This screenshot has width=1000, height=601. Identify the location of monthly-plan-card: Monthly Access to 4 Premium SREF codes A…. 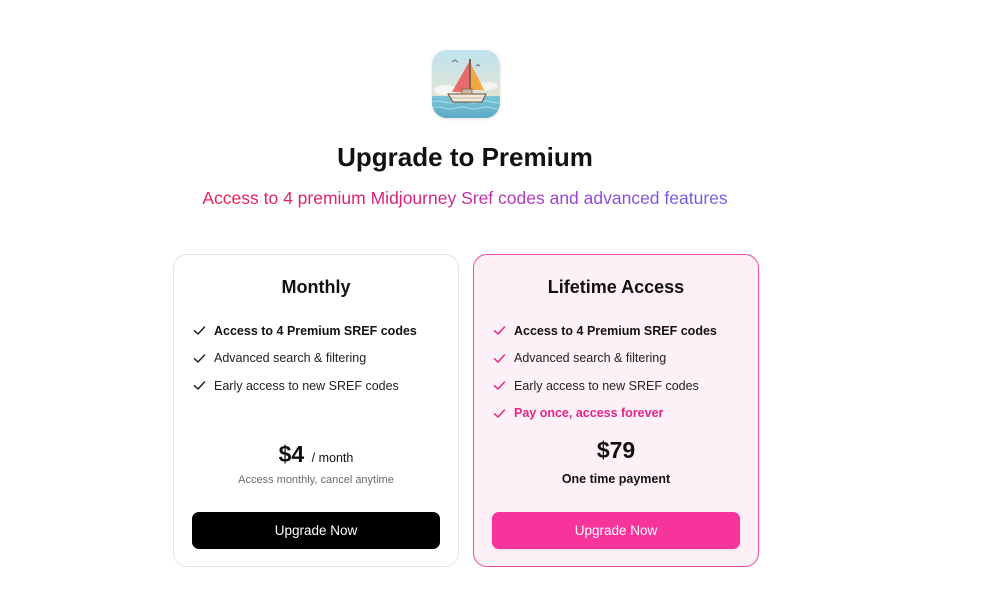
(316, 410).